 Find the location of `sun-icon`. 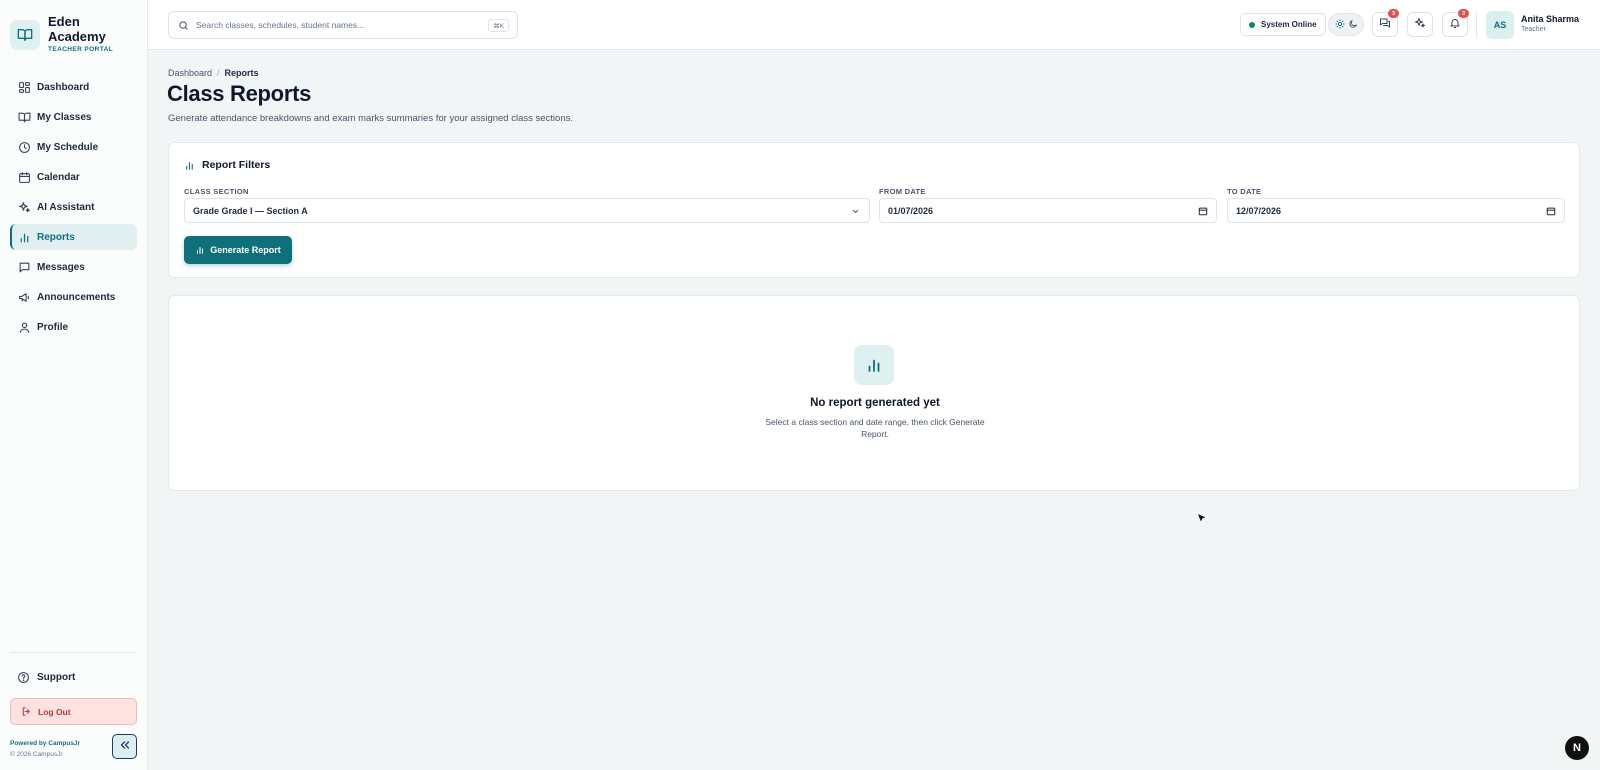

sun-icon is located at coordinates (1339, 25).